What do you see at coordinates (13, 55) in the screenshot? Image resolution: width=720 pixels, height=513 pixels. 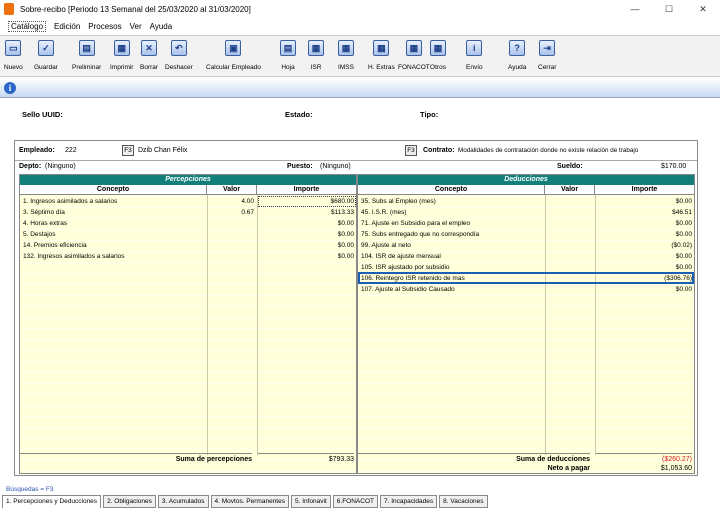 I see `toolbar-nuevo-button: ▭ Nuevo` at bounding box center [13, 55].